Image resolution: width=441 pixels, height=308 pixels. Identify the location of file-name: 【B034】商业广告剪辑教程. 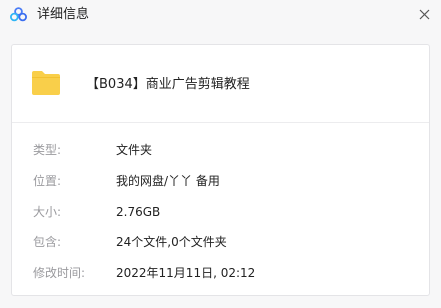
(168, 84).